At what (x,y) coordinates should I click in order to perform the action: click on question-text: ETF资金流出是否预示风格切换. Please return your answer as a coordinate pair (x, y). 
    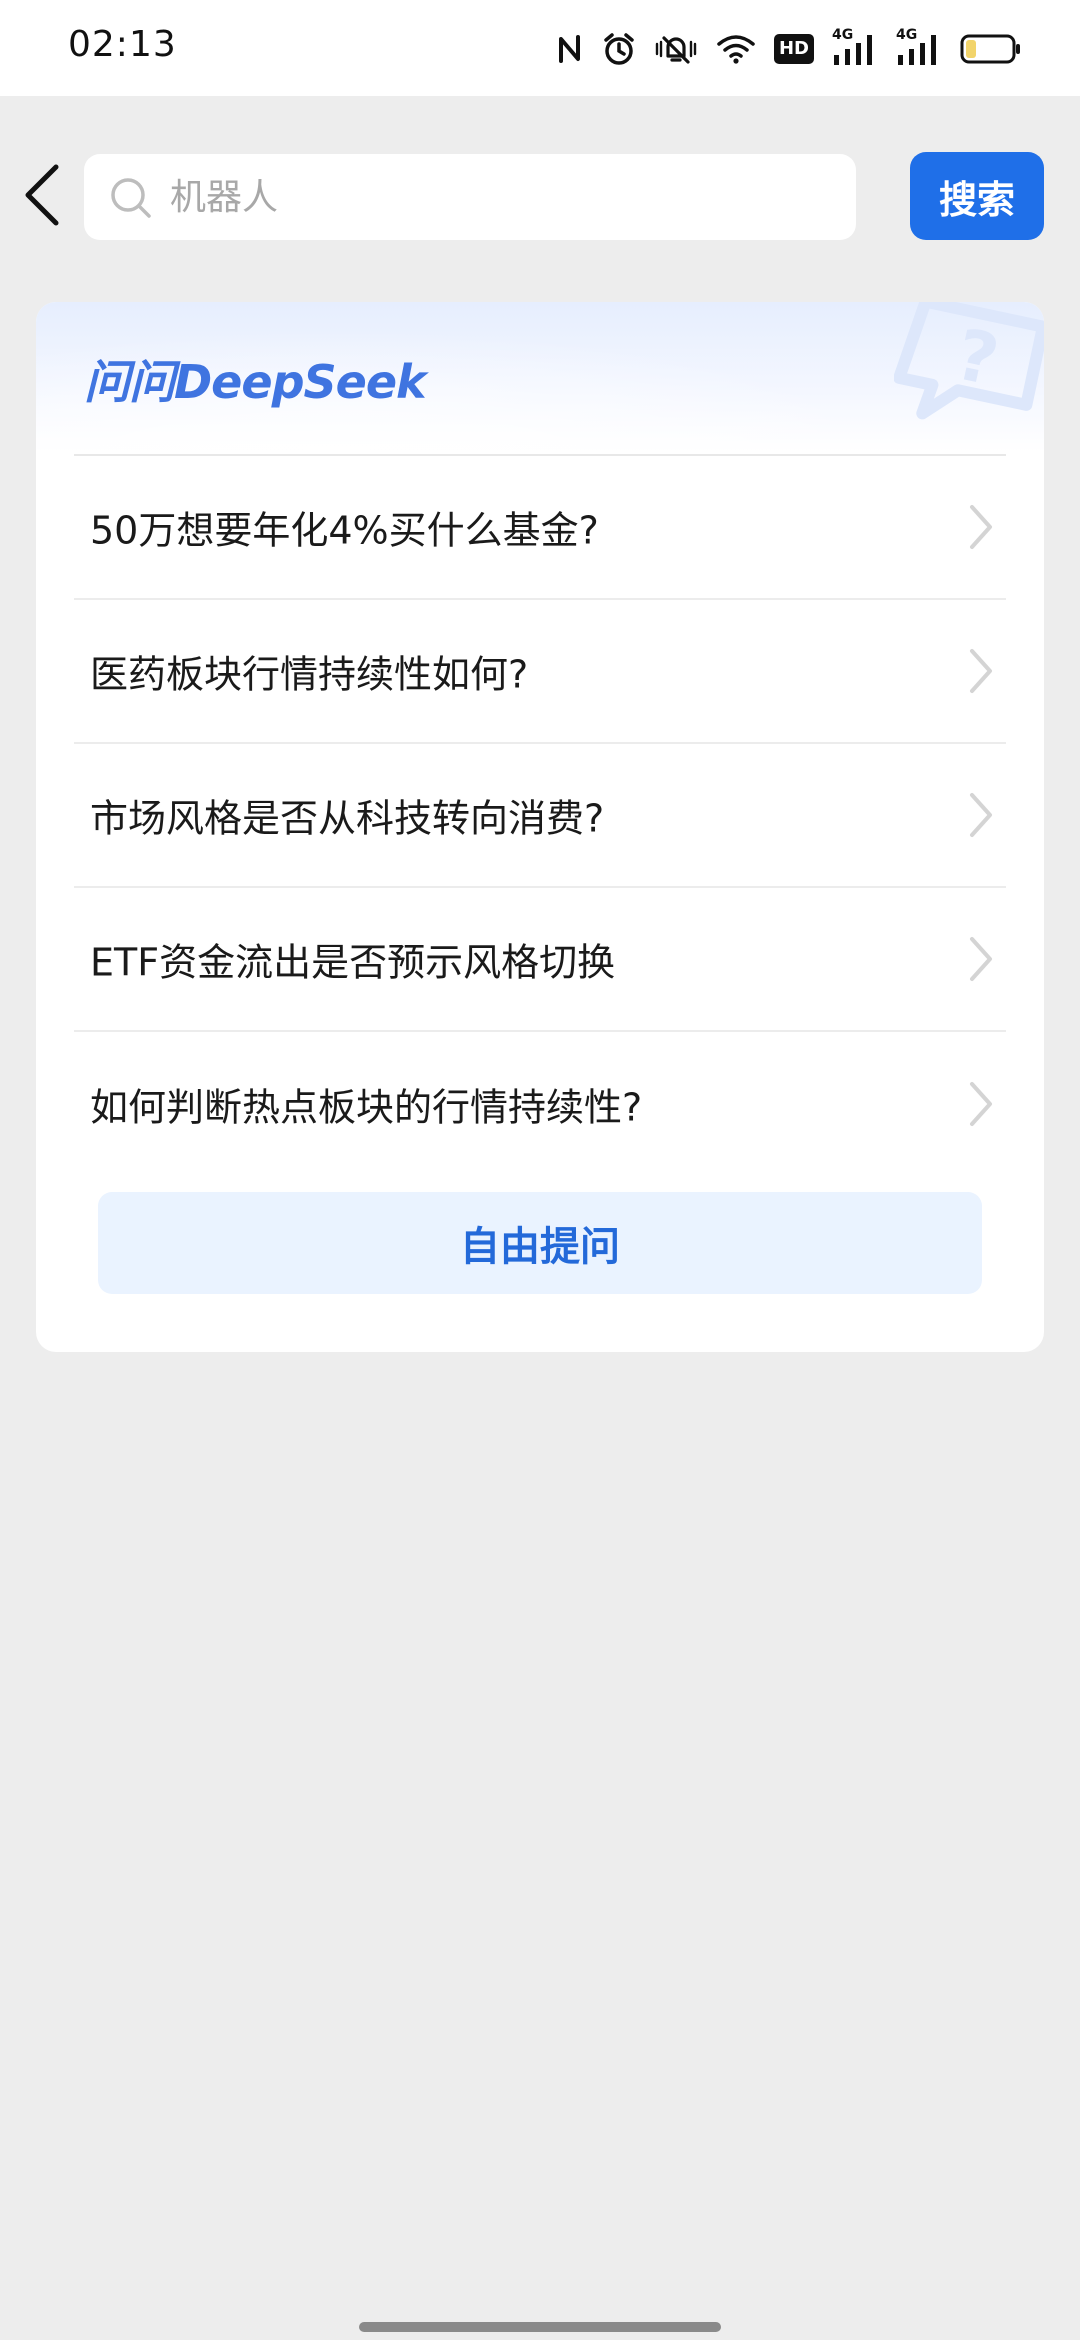
    Looking at the image, I should click on (353, 962).